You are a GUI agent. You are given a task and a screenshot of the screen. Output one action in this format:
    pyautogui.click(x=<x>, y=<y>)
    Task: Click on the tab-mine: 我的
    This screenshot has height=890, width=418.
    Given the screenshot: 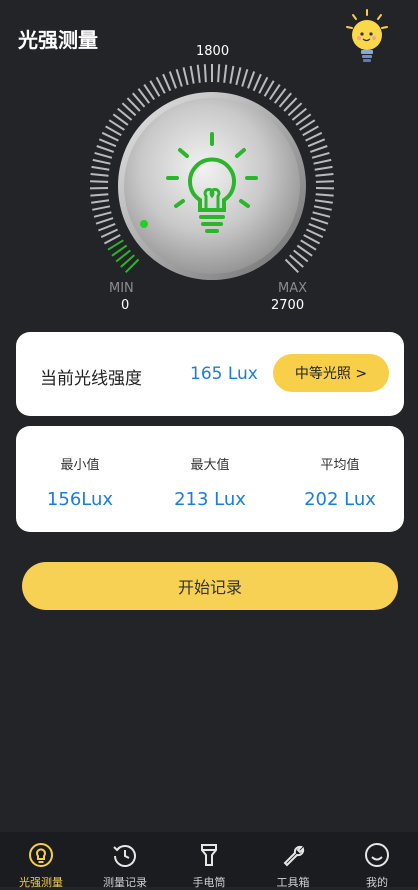 What is the action you would take?
    pyautogui.click(x=377, y=866)
    